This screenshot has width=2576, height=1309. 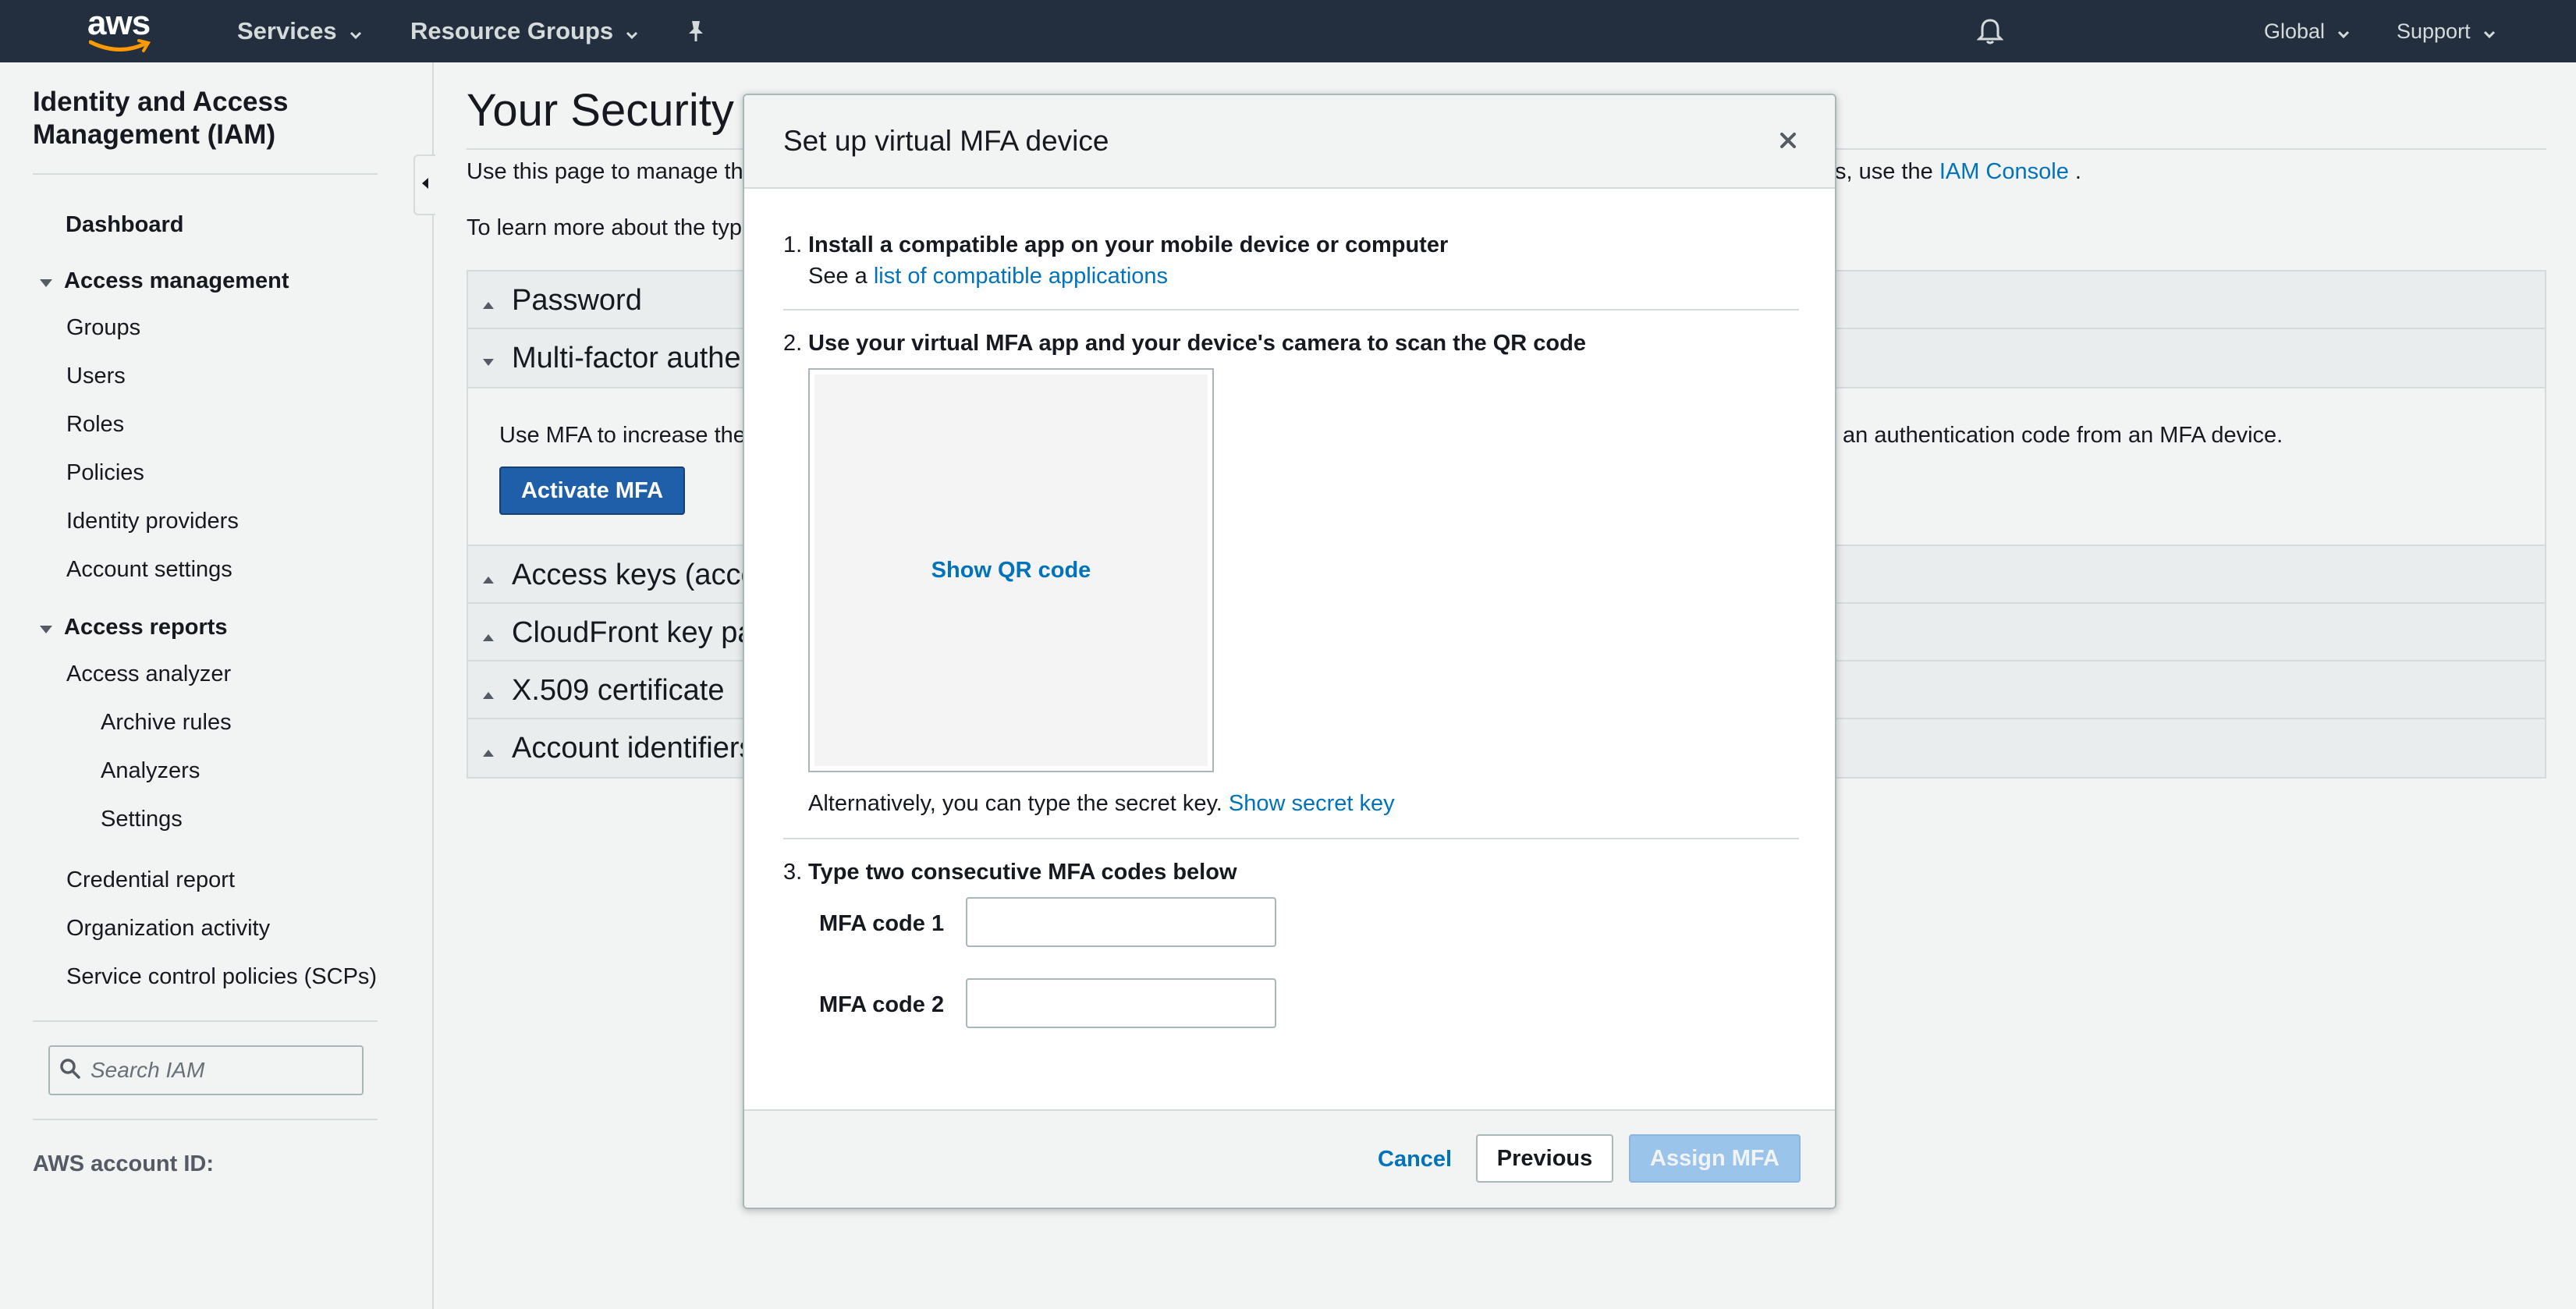 What do you see at coordinates (1289, 1159) in the screenshot?
I see `modal-footer: Cancel Previous Assign MFA` at bounding box center [1289, 1159].